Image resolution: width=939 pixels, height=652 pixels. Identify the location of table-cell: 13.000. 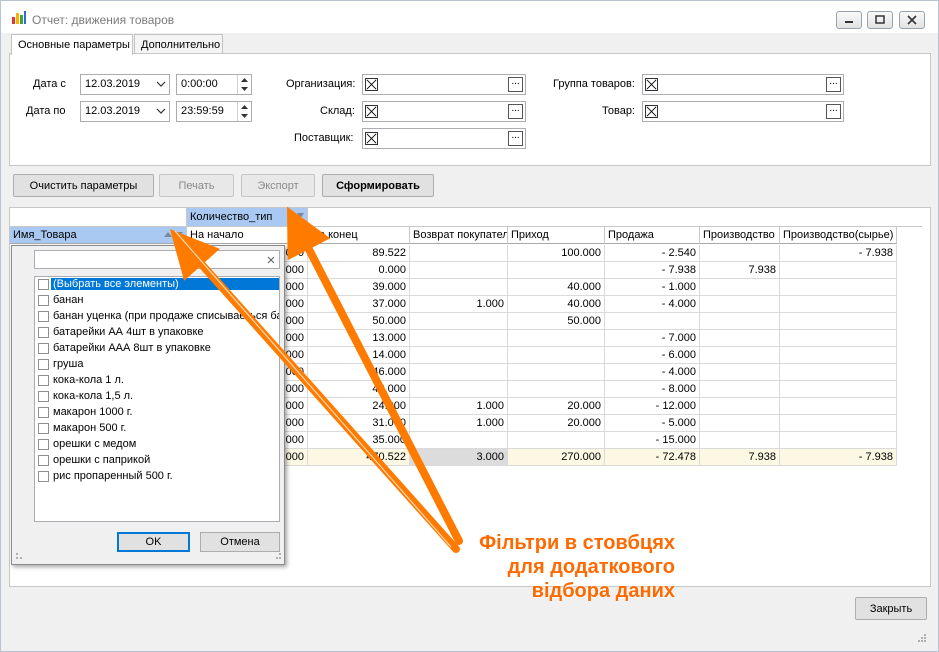
(359, 338).